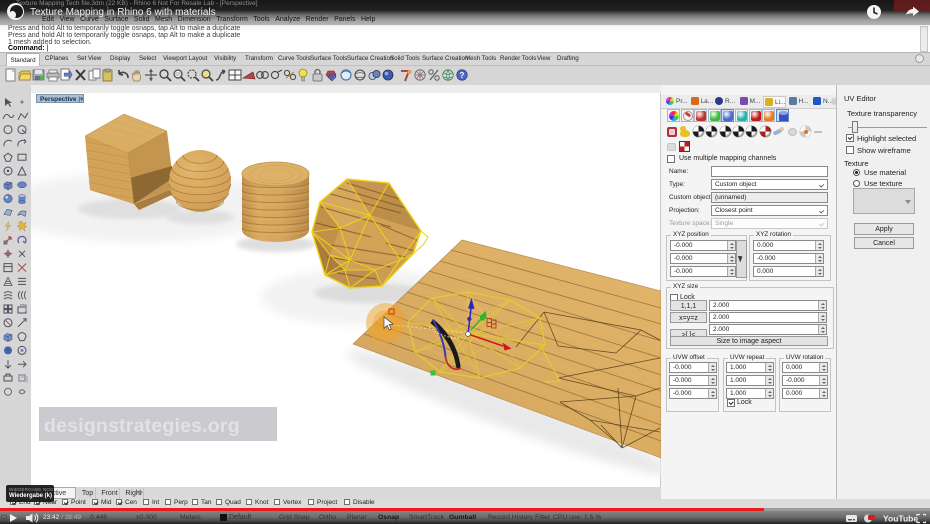 This screenshot has width=930, height=524. Describe the element at coordinates (142, 426) in the screenshot. I see `svg-text: designstrategies.org` at that location.